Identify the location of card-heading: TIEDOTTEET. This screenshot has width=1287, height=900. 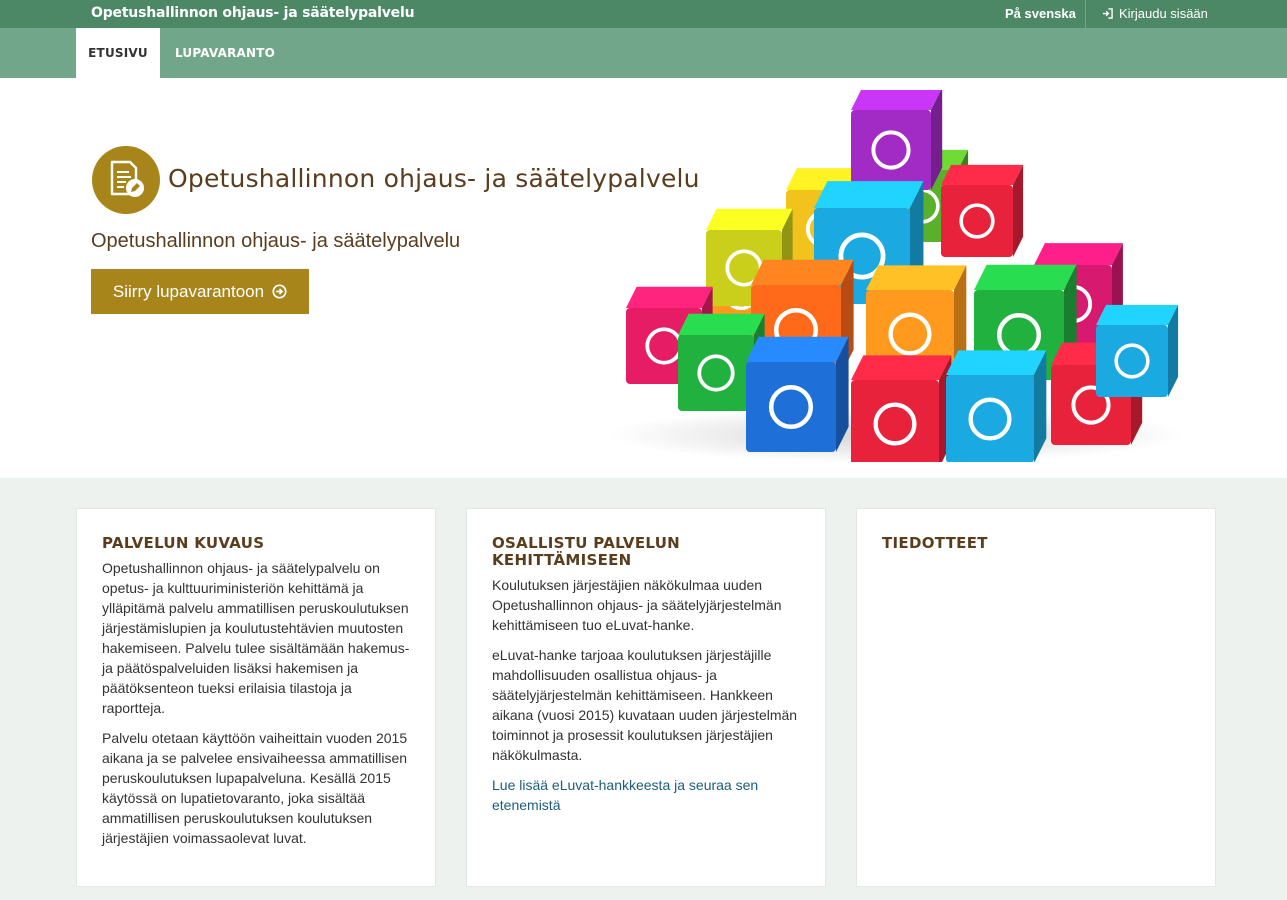
(935, 543).